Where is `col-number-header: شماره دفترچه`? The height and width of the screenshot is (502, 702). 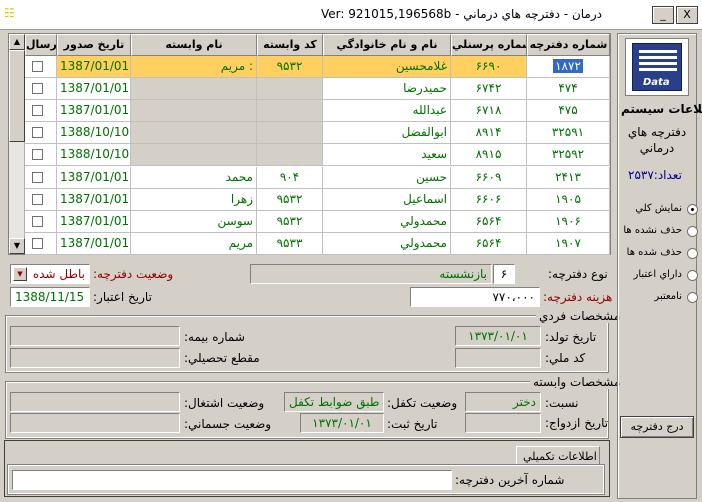
col-number-header: شماره دفترچه is located at coordinates (568, 45).